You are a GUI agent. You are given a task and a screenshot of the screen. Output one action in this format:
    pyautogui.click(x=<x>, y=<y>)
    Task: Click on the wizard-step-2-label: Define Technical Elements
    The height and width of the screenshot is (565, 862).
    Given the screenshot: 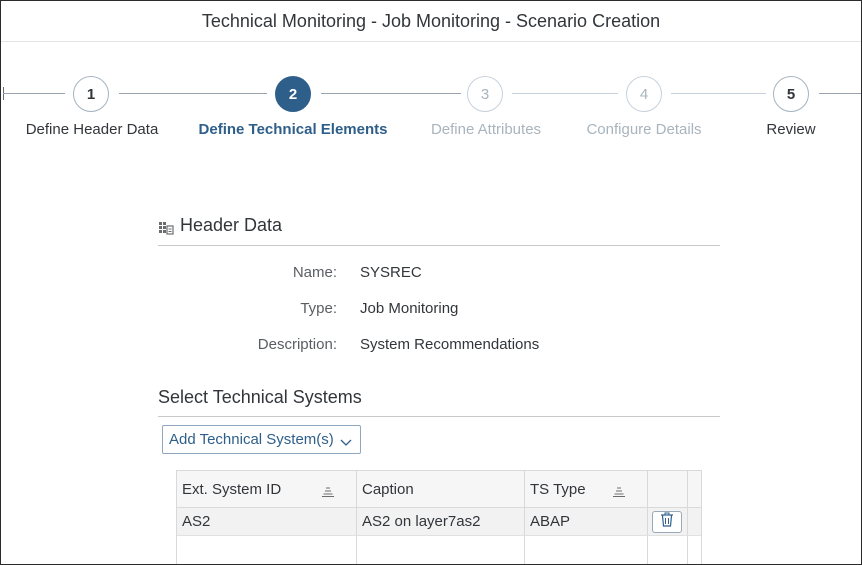 What is the action you would take?
    pyautogui.click(x=293, y=129)
    